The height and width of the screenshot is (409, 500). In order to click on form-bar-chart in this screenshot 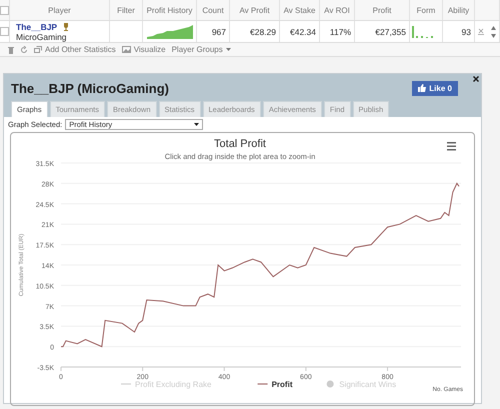, I will do `click(424, 32)`.